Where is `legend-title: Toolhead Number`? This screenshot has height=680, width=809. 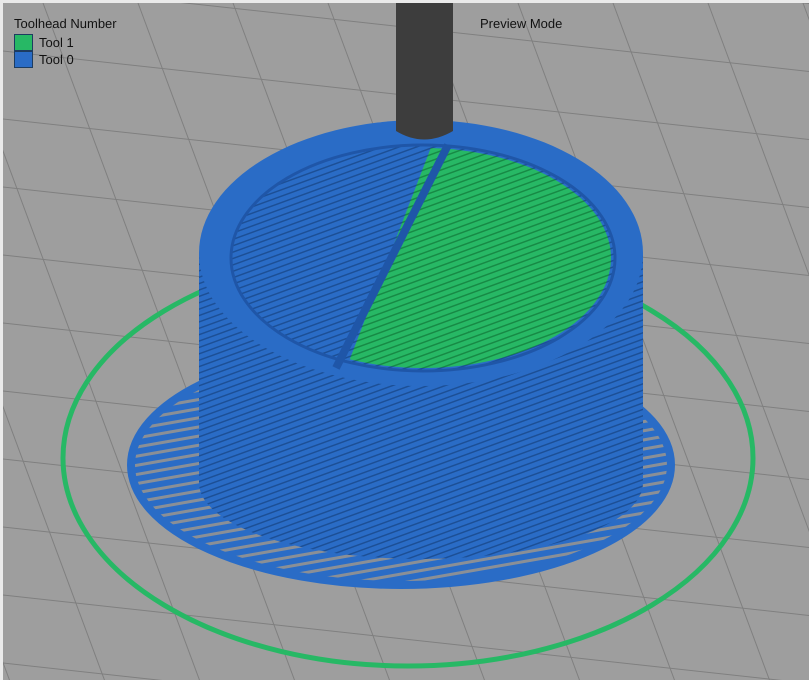
legend-title: Toolhead Number is located at coordinates (65, 23).